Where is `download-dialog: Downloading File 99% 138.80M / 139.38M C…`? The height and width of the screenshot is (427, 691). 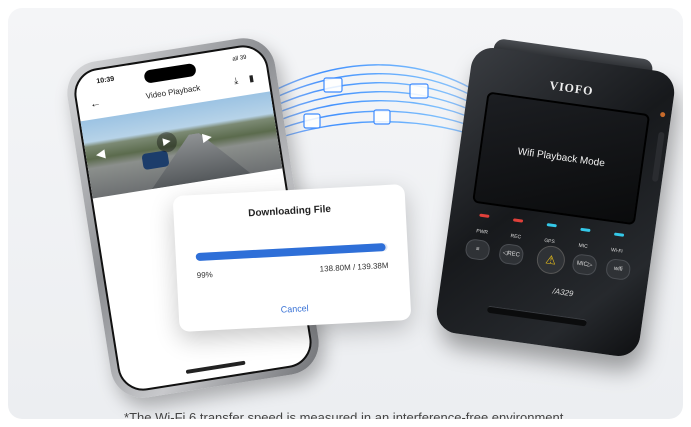
download-dialog: Downloading File 99% 138.80M / 139.38M C… is located at coordinates (292, 258).